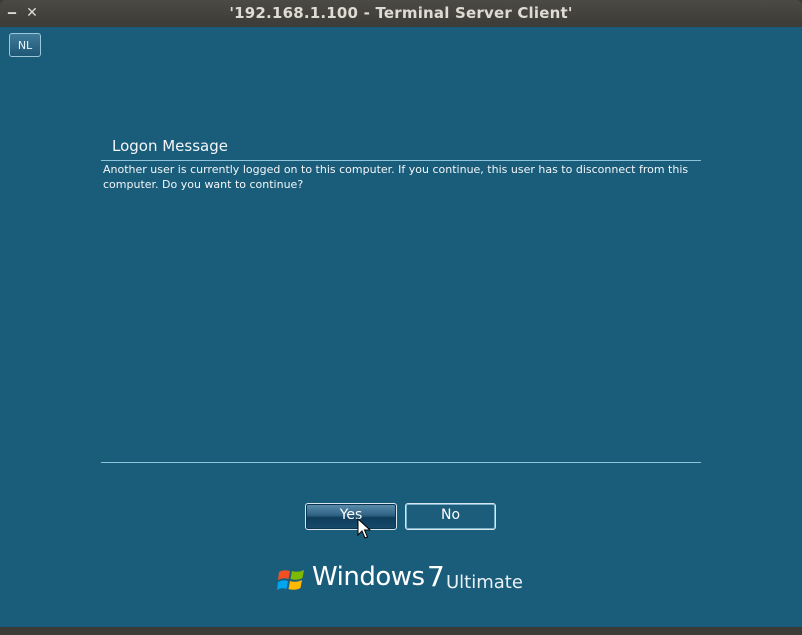  What do you see at coordinates (401, 631) in the screenshot?
I see `window-bottom-border` at bounding box center [401, 631].